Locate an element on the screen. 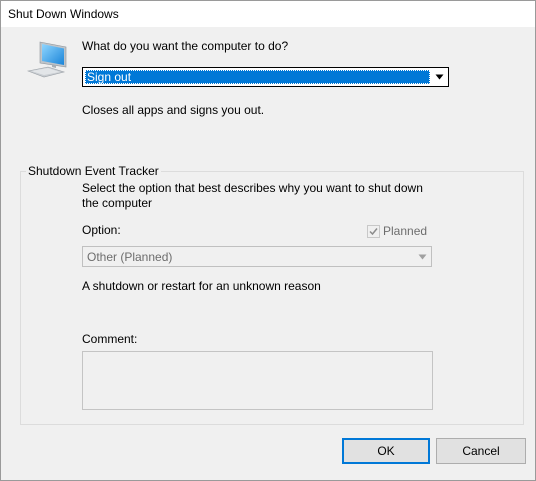 This screenshot has width=536, height=481. comment-textarea is located at coordinates (257, 380).